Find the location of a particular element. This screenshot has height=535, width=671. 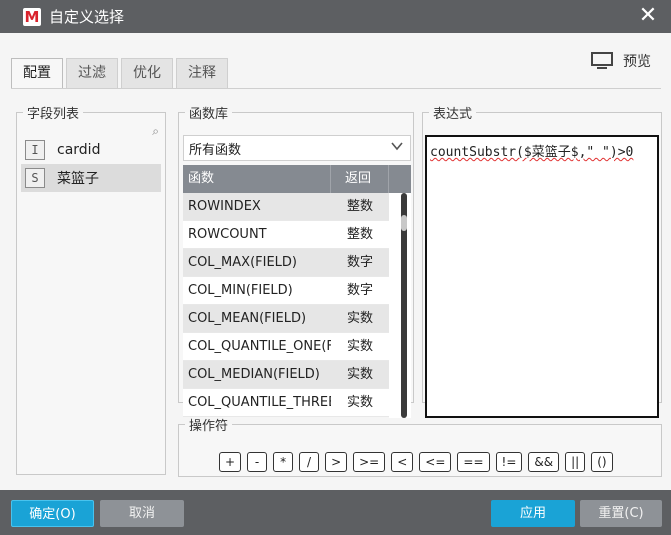

table-row: COL_MAX(FIELD) 数字 is located at coordinates (297, 263).